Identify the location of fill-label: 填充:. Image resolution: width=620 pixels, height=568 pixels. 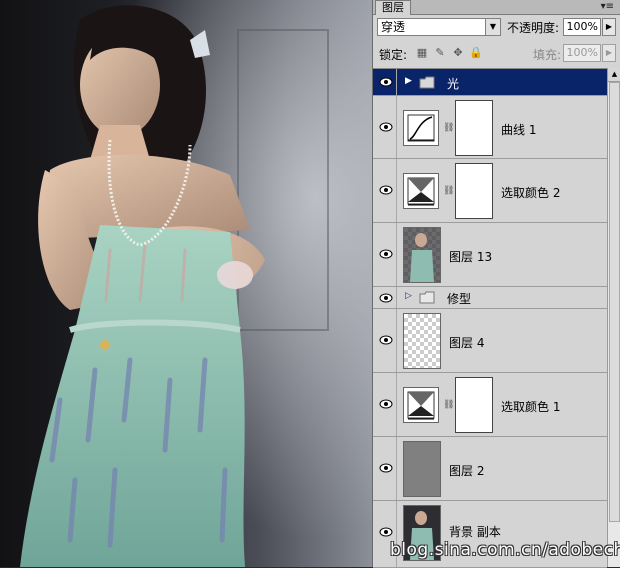
(547, 55).